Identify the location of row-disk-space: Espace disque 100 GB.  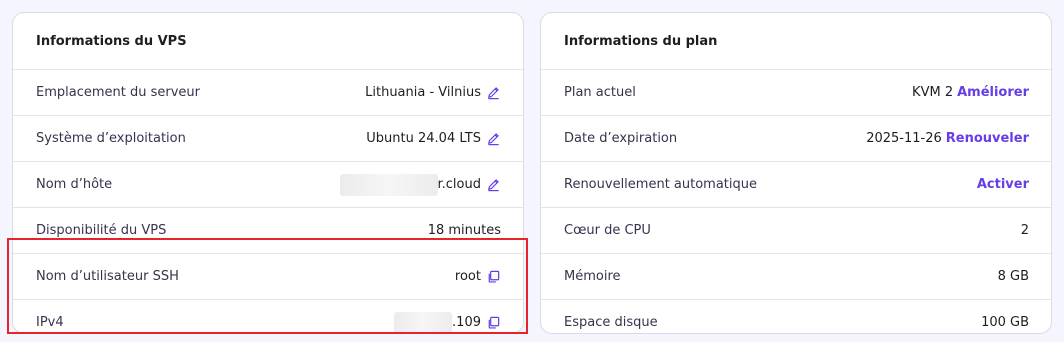
(796, 316).